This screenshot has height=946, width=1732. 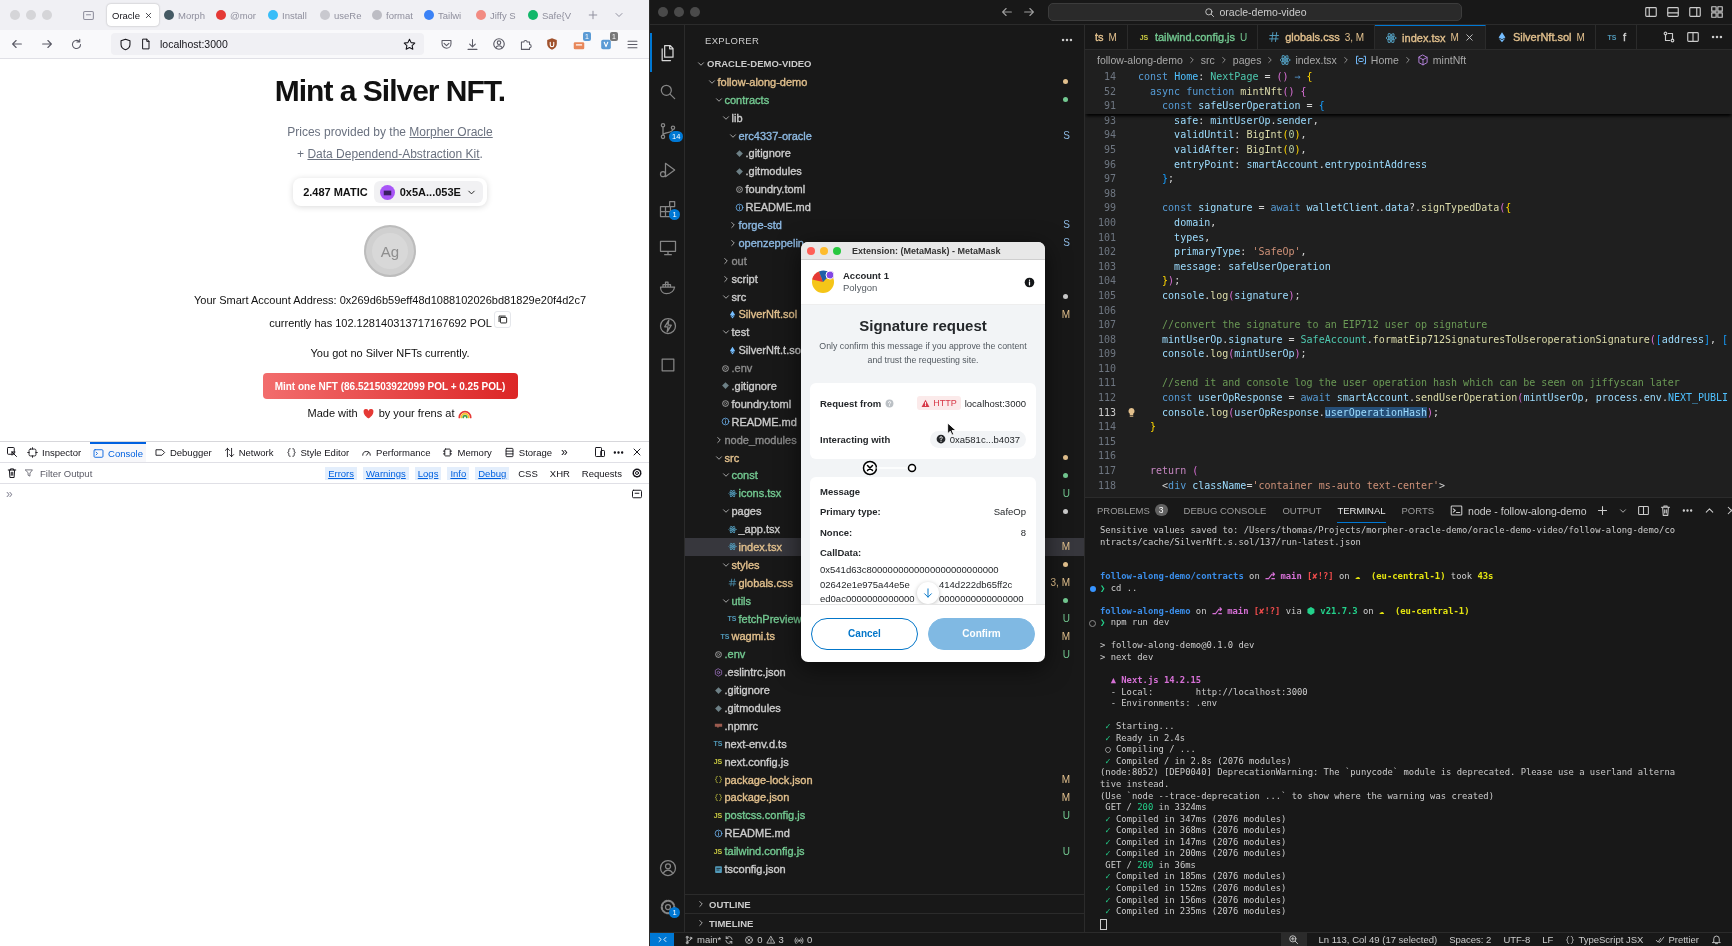 I want to click on item-label: src, so click(x=732, y=457).